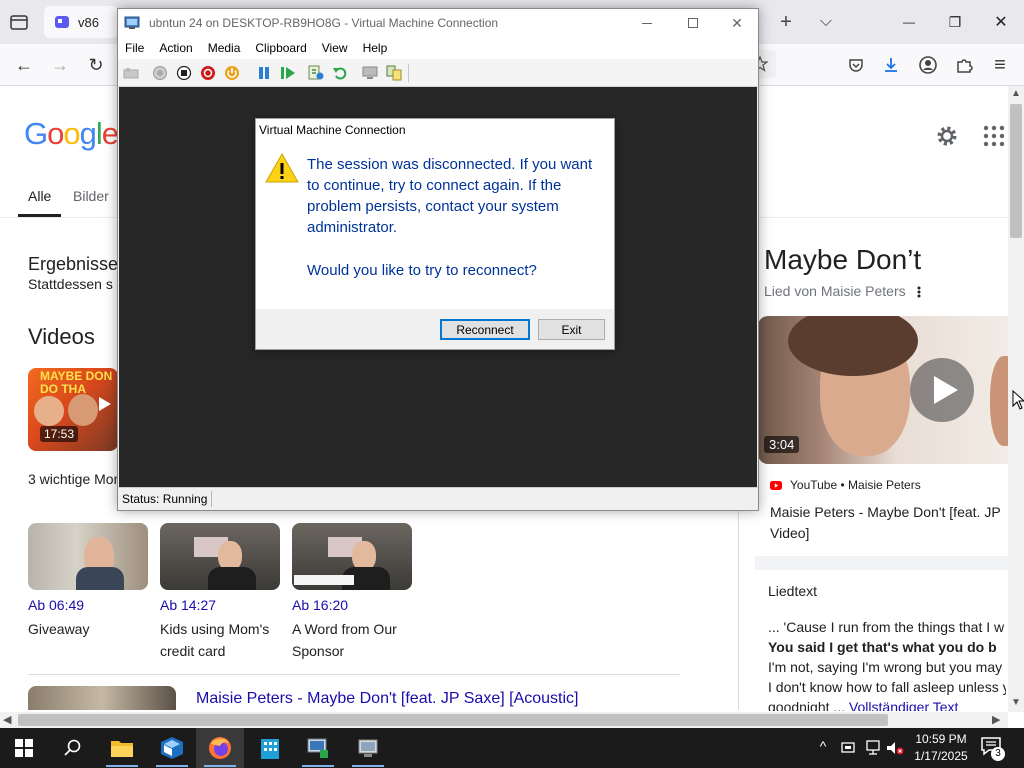 The height and width of the screenshot is (768, 1024). Describe the element at coordinates (352, 640) in the screenshot. I see `clip-title: A Word from Our Sponsor` at that location.